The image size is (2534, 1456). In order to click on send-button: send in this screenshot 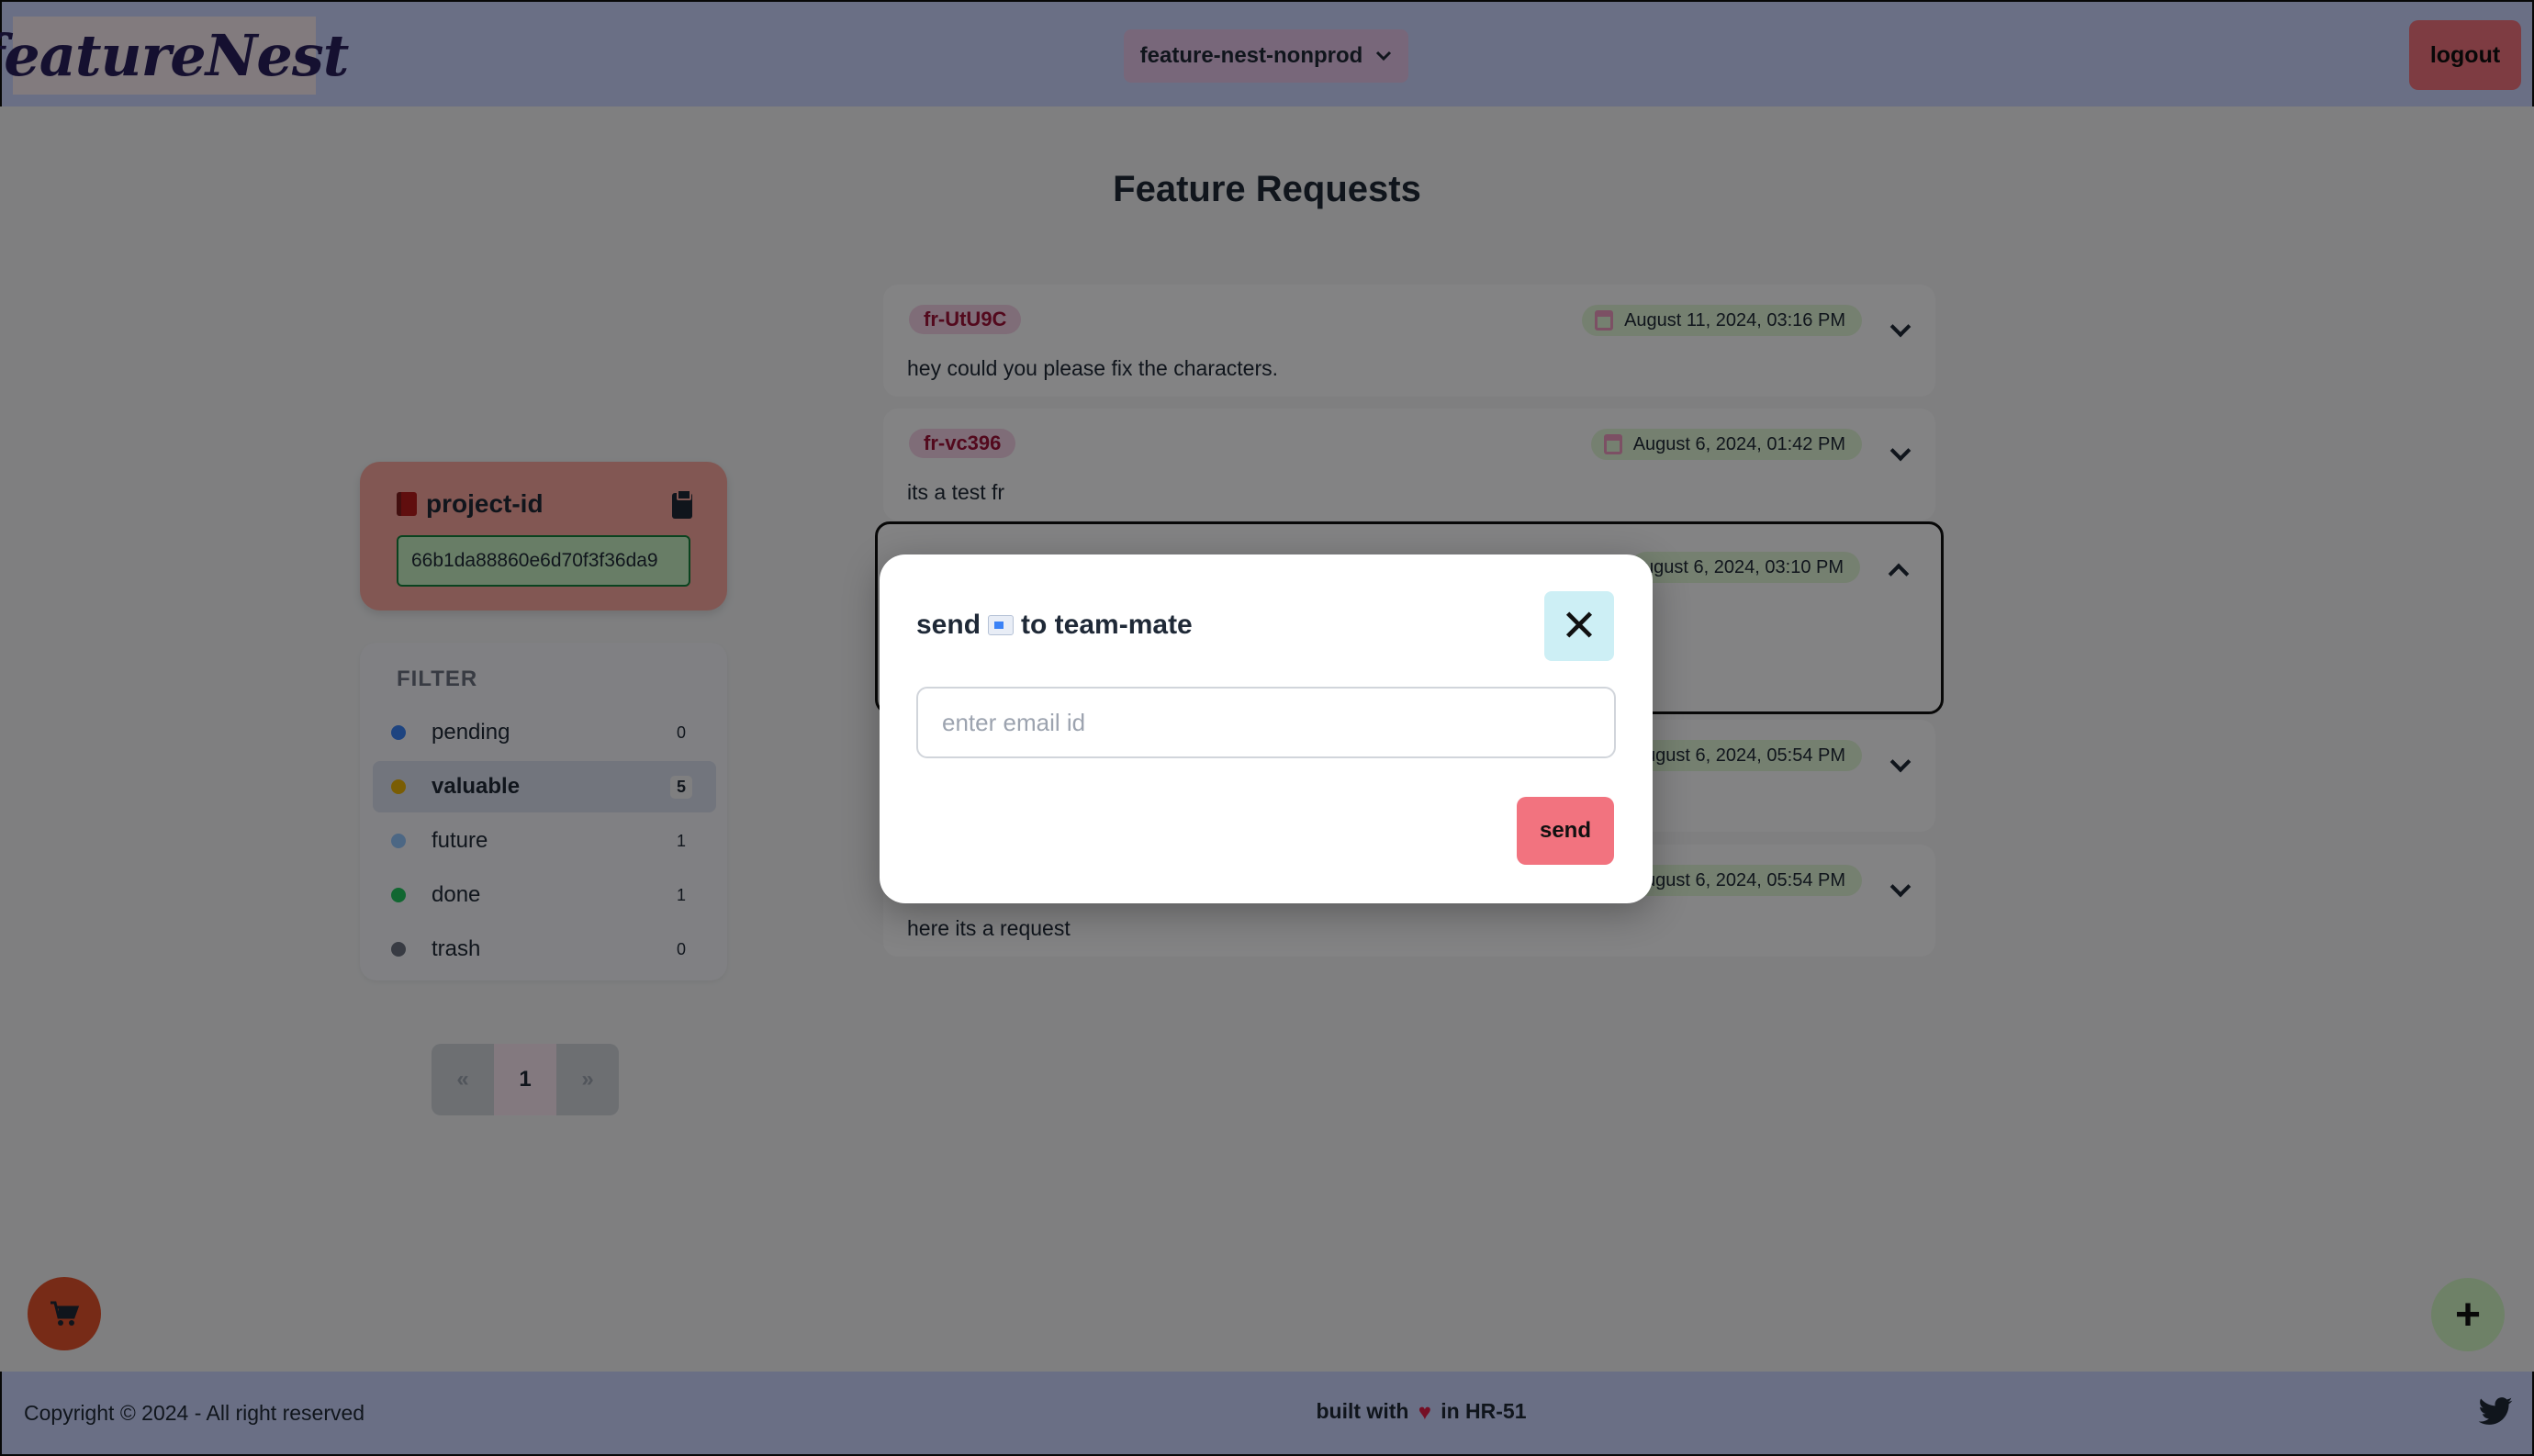, I will do `click(1565, 831)`.